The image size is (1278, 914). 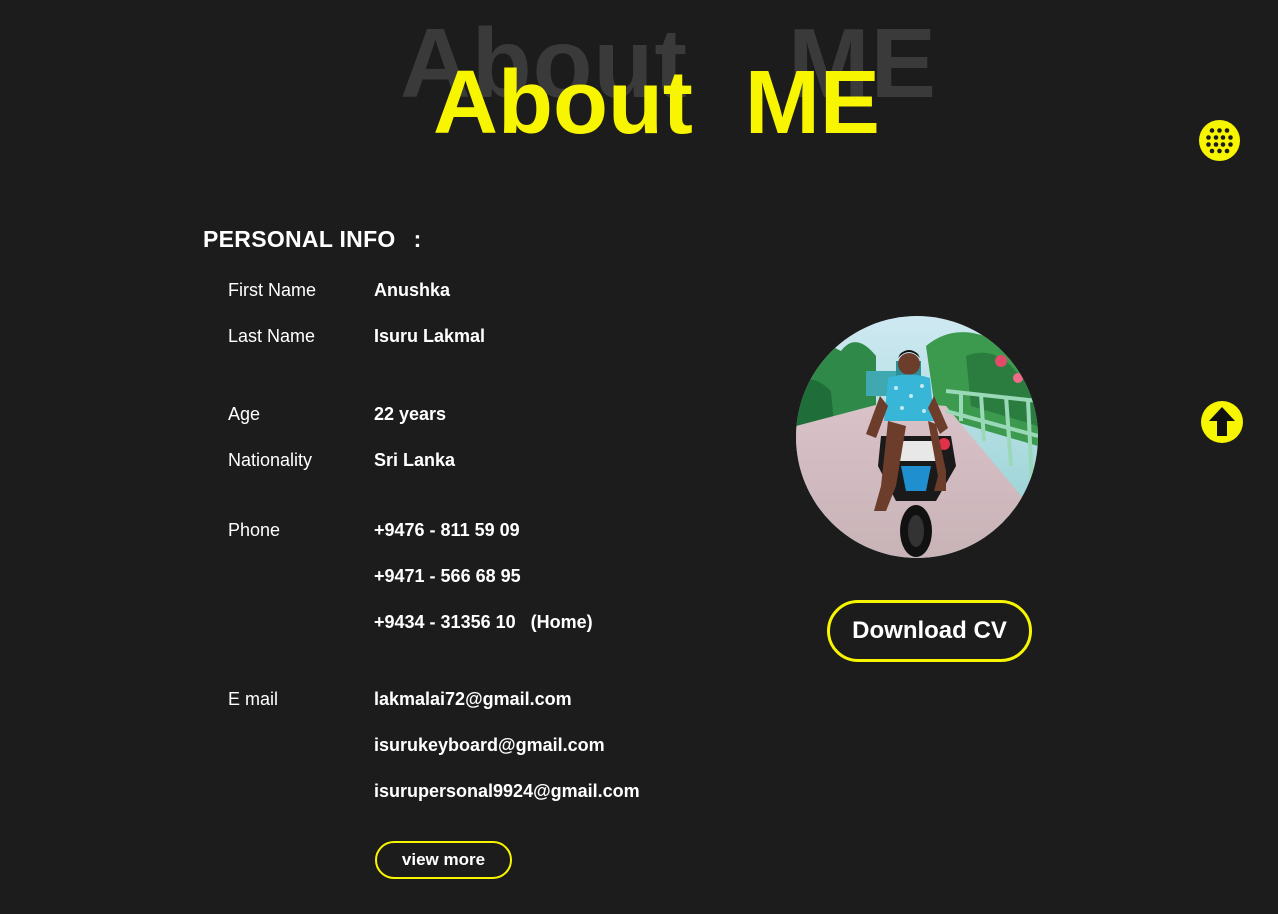 What do you see at coordinates (473, 699) in the screenshot?
I see `email-value-1: lakmalai72@gmail.com` at bounding box center [473, 699].